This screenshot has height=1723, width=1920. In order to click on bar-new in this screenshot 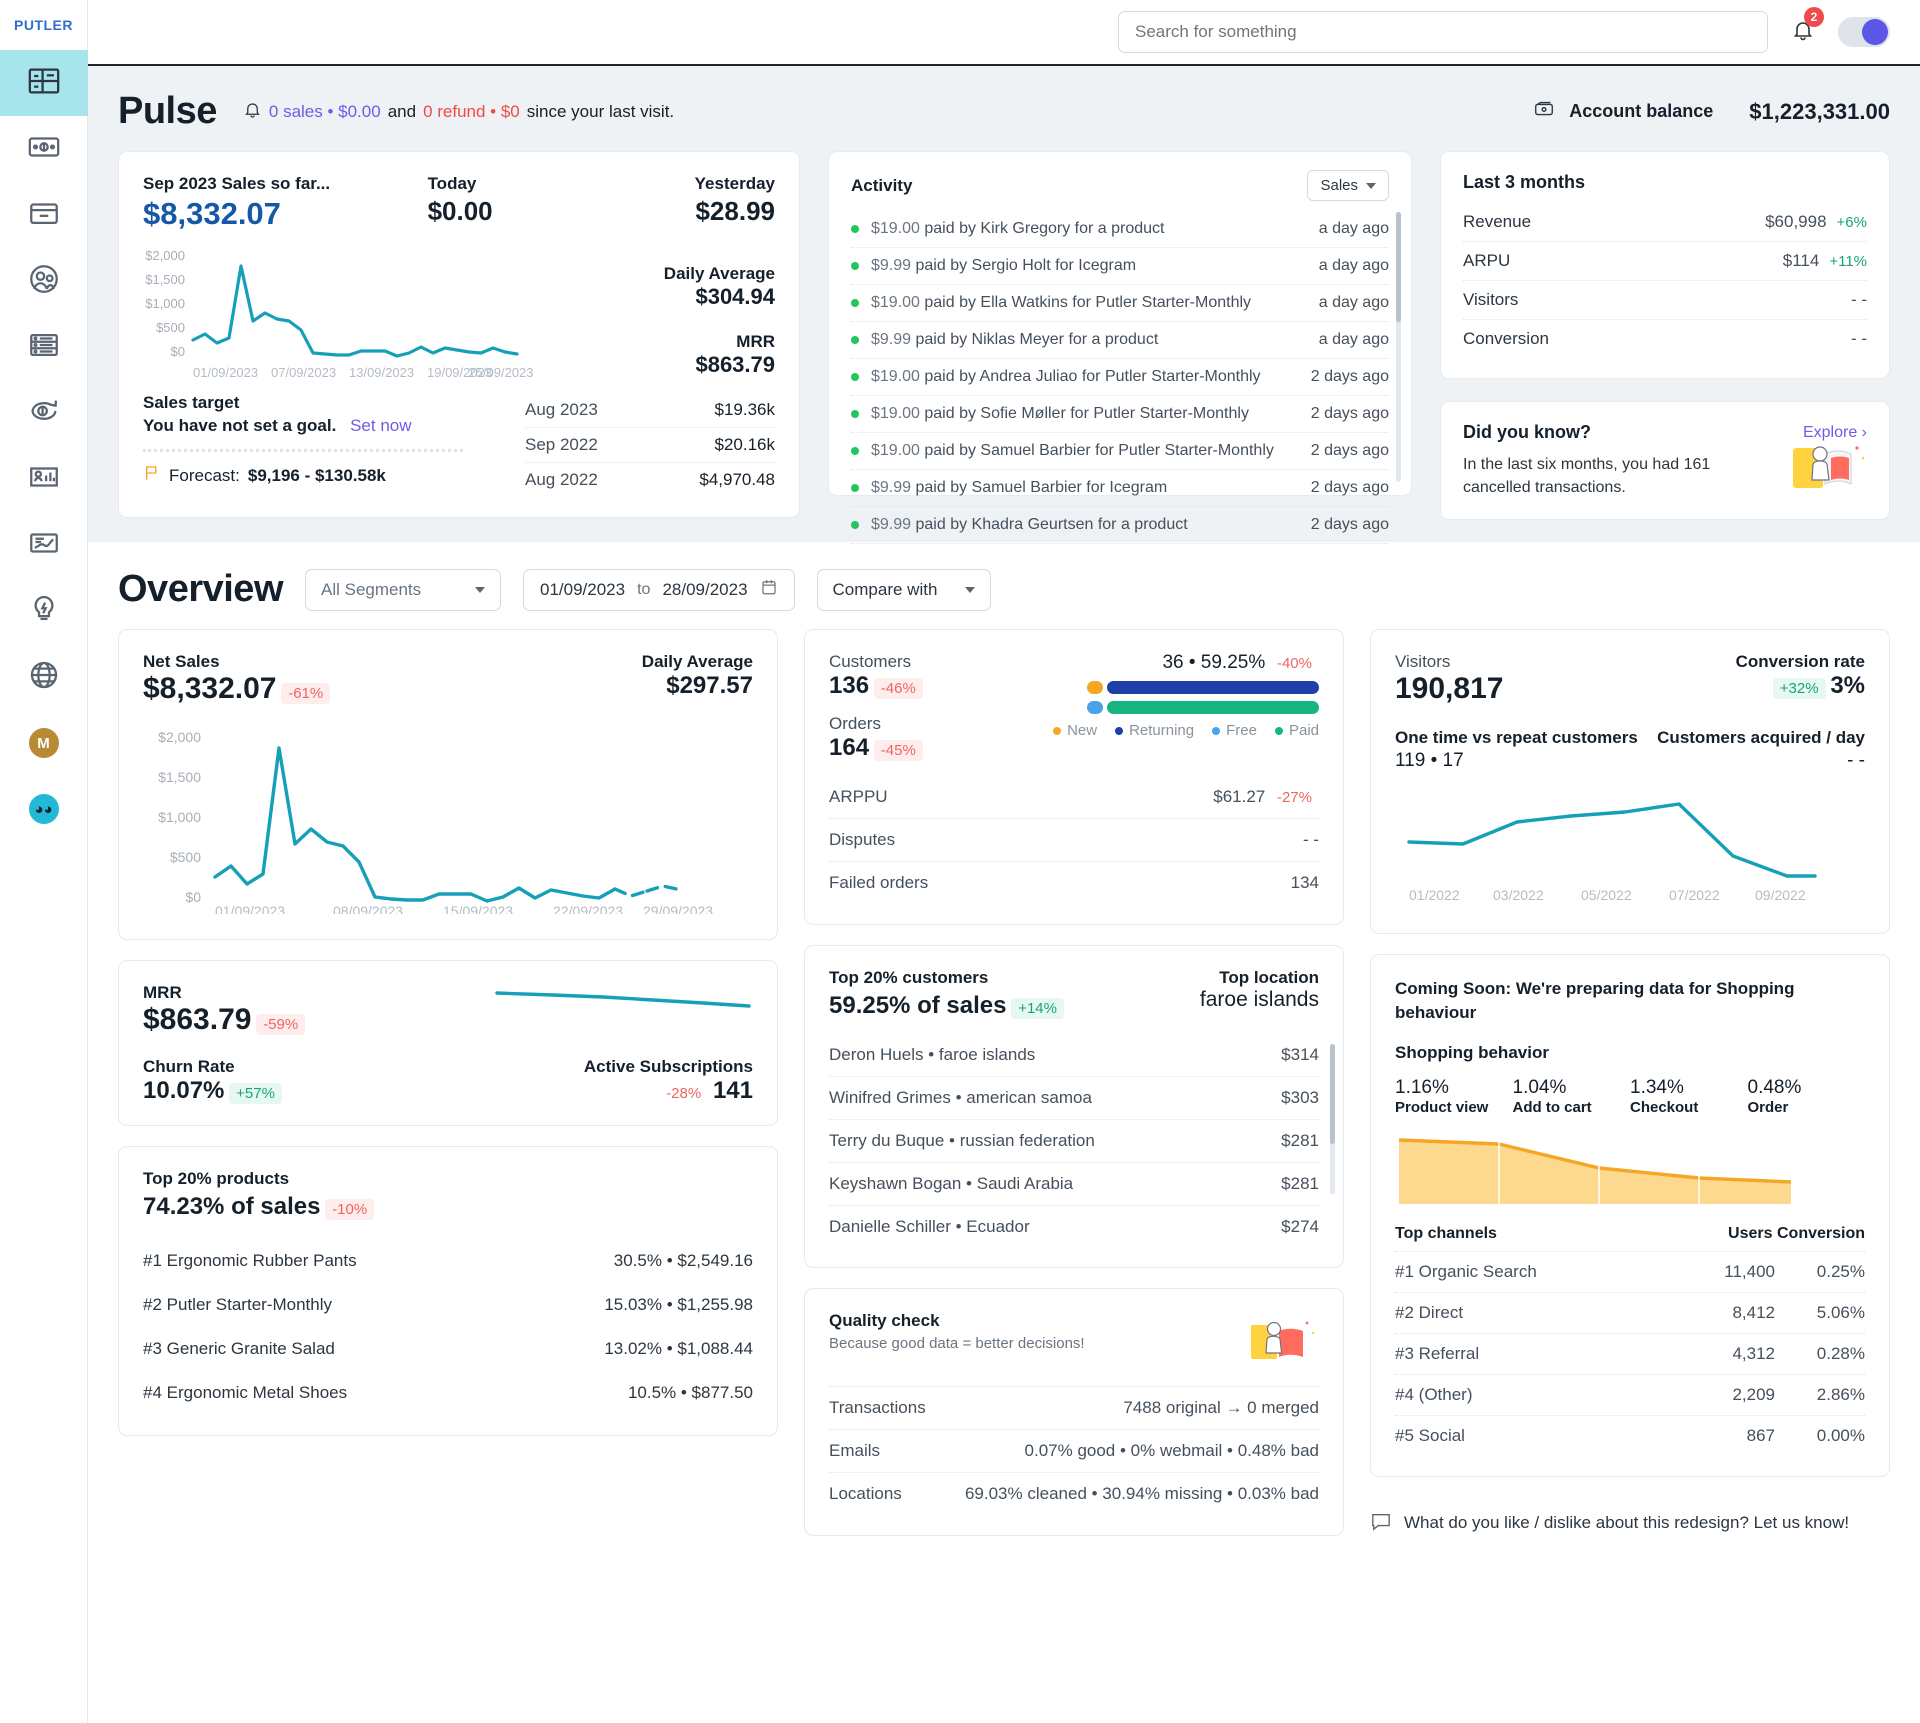, I will do `click(1095, 688)`.